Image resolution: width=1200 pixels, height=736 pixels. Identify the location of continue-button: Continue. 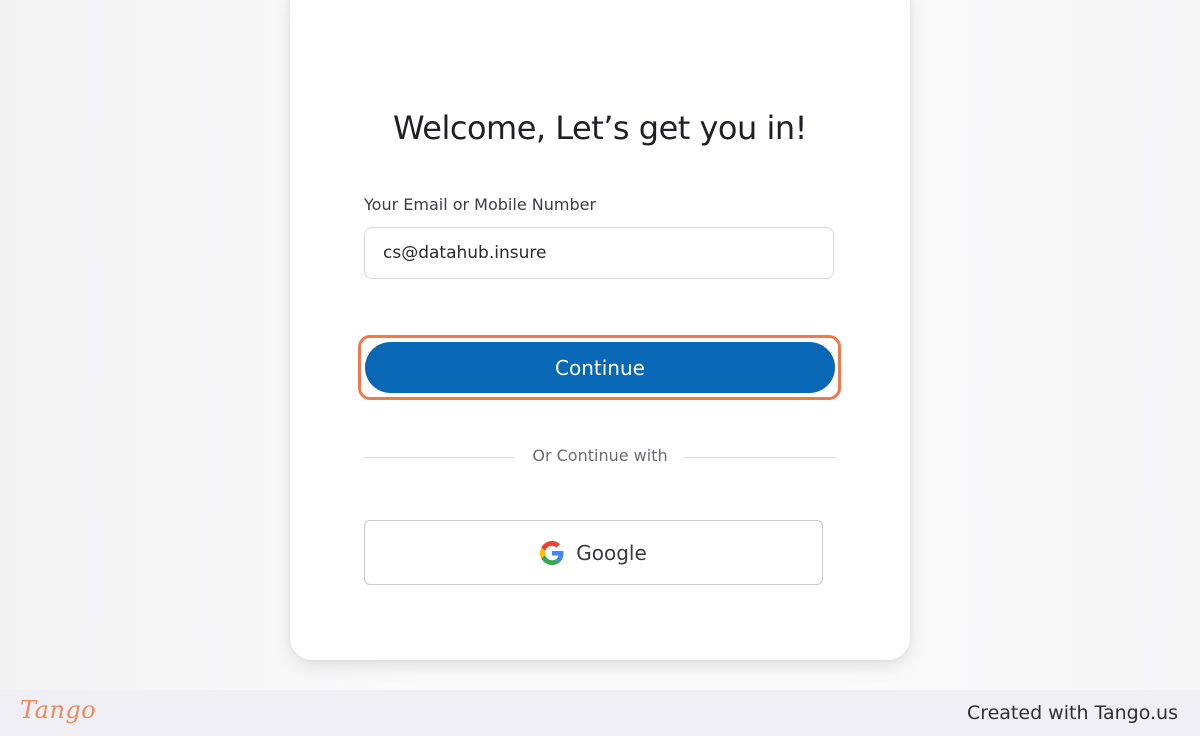
(600, 367).